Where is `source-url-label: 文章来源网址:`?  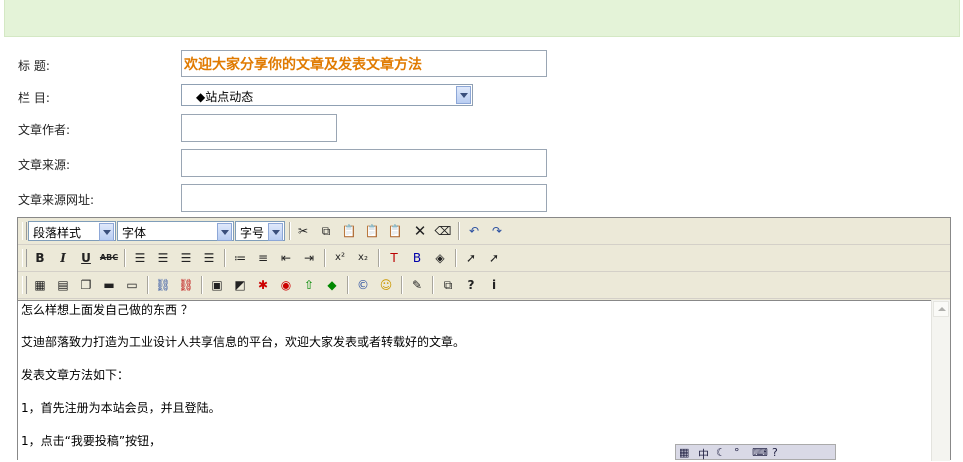 source-url-label: 文章来源网址: is located at coordinates (56, 200).